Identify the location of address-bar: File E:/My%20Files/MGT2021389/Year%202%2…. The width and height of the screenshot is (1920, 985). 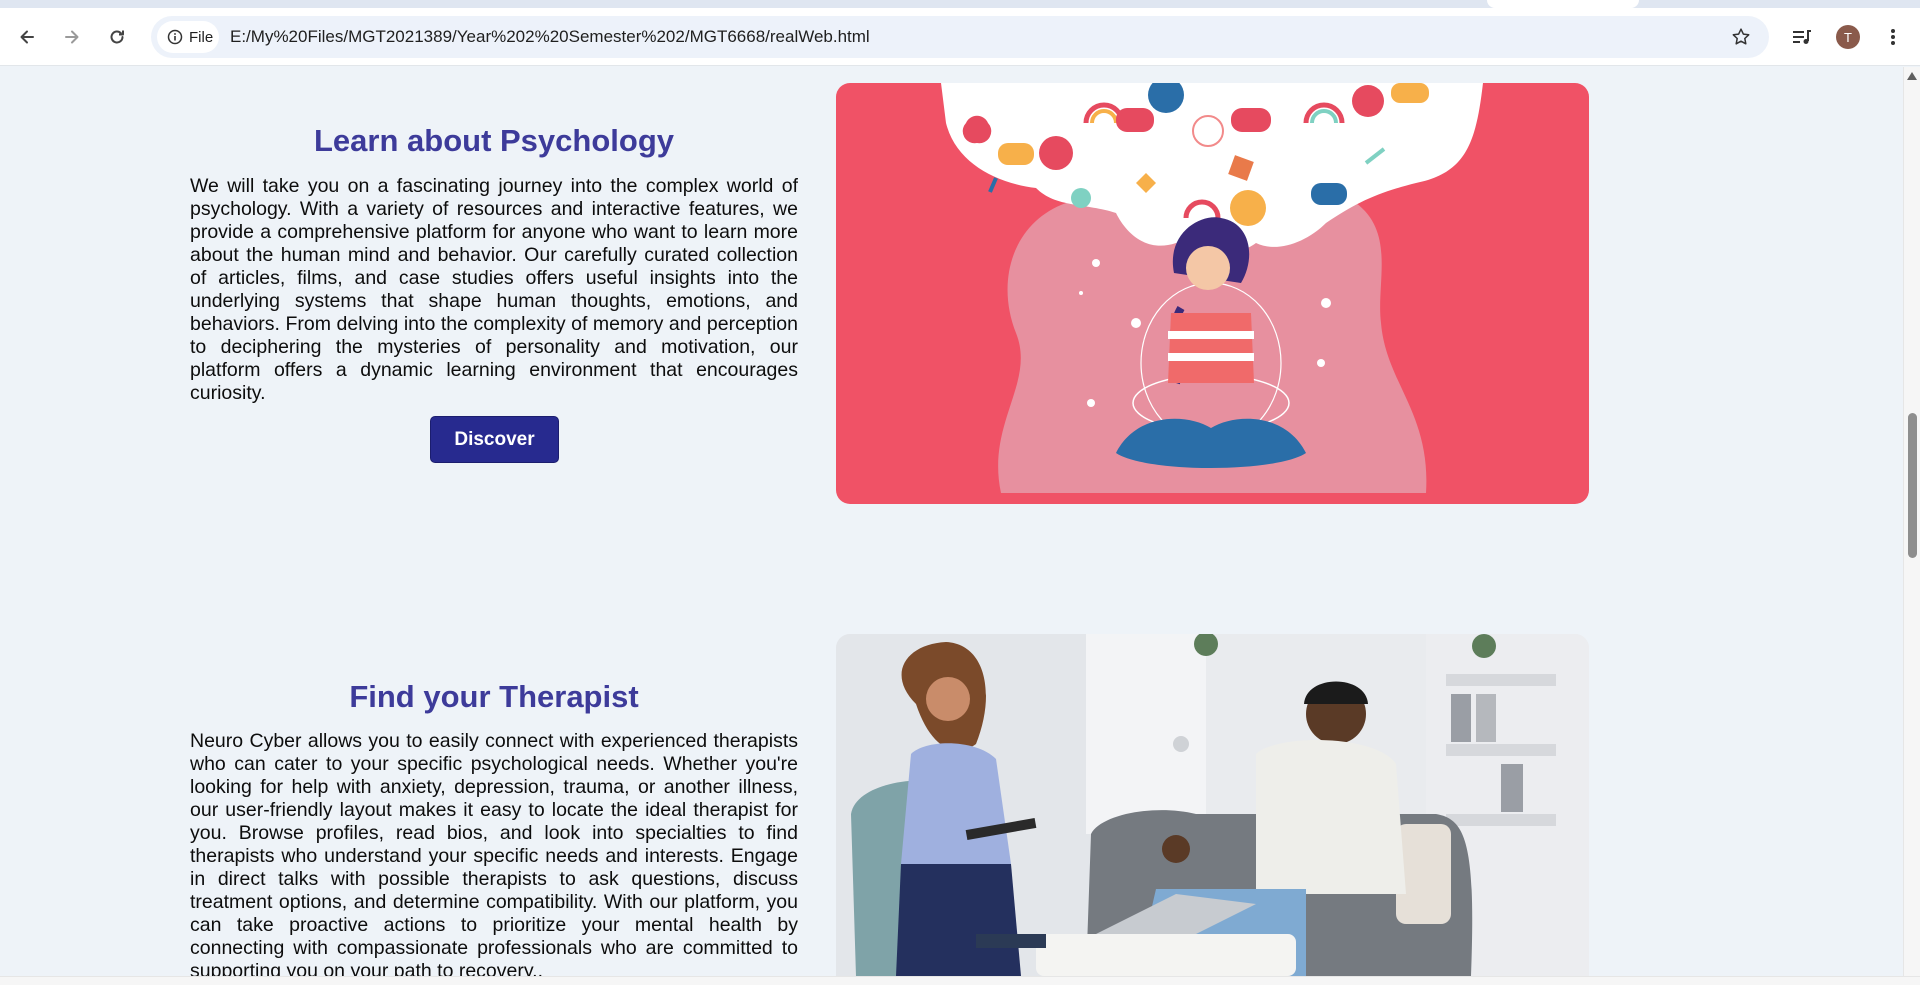
(960, 37).